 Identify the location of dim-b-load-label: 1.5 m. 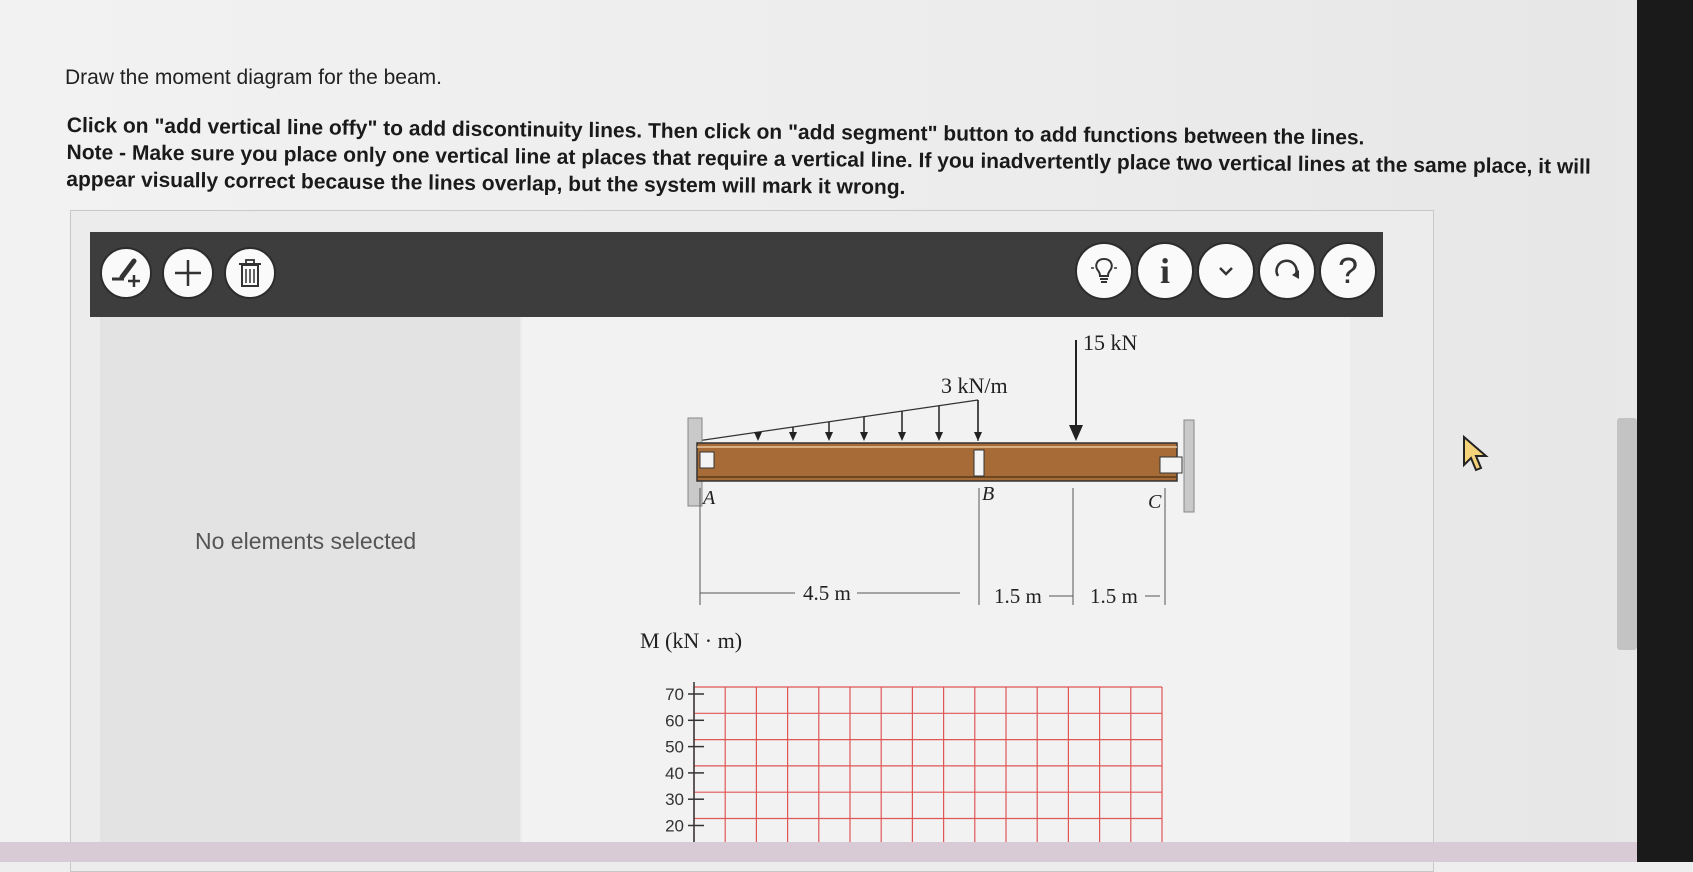
(1018, 596).